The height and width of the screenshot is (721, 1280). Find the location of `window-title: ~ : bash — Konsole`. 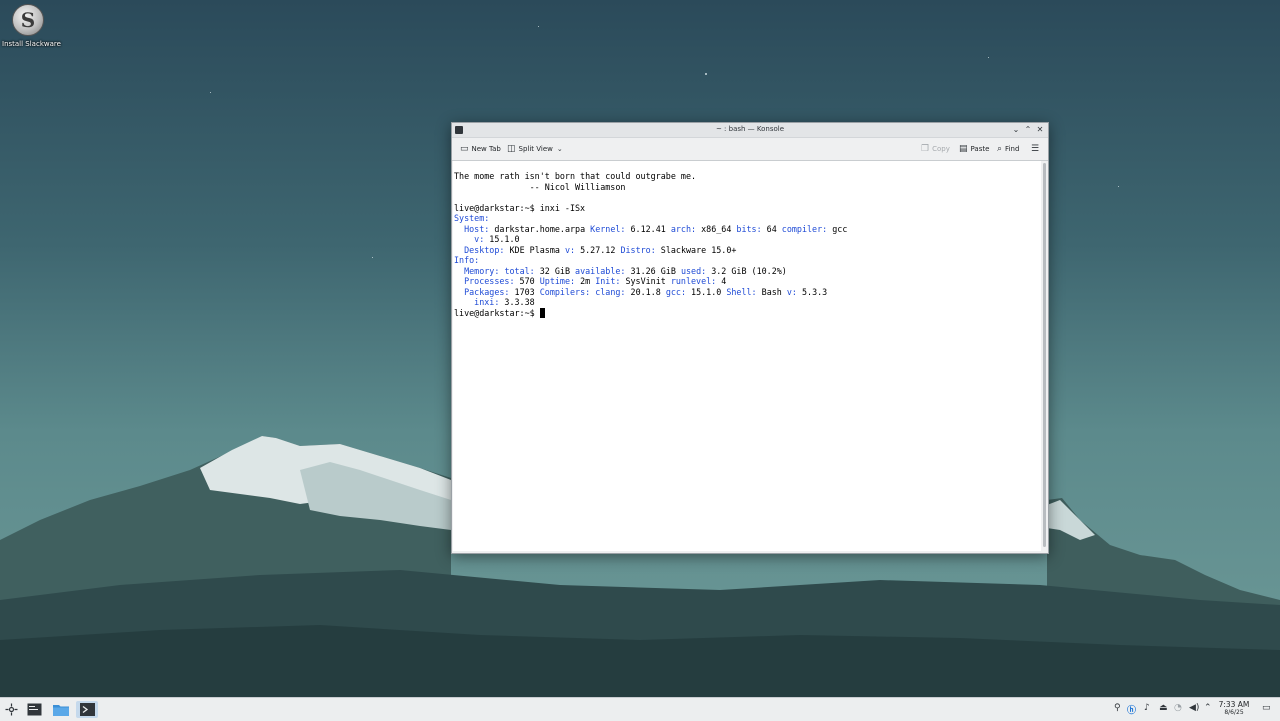

window-title: ~ : bash — Konsole is located at coordinates (750, 129).